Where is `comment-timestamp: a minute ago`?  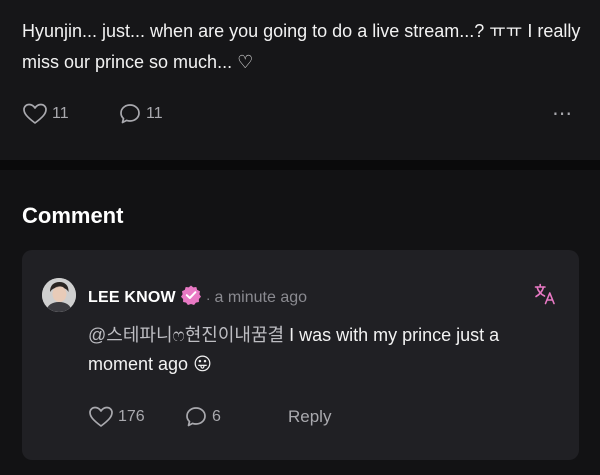
comment-timestamp: a minute ago is located at coordinates (261, 297).